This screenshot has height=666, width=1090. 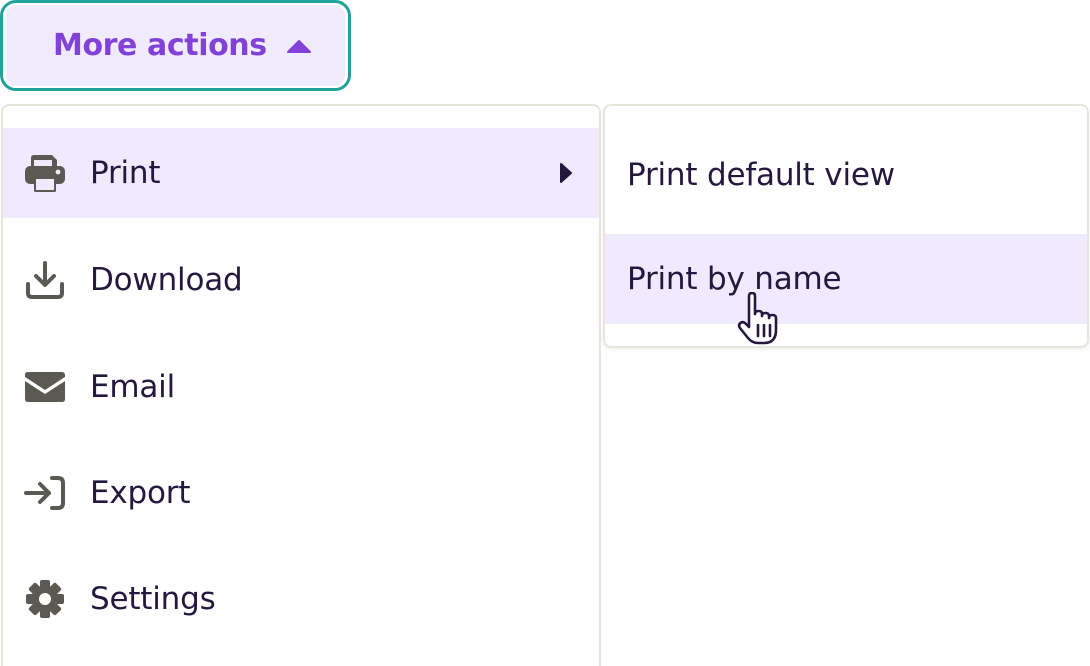 I want to click on caret-right-icon, so click(x=566, y=173).